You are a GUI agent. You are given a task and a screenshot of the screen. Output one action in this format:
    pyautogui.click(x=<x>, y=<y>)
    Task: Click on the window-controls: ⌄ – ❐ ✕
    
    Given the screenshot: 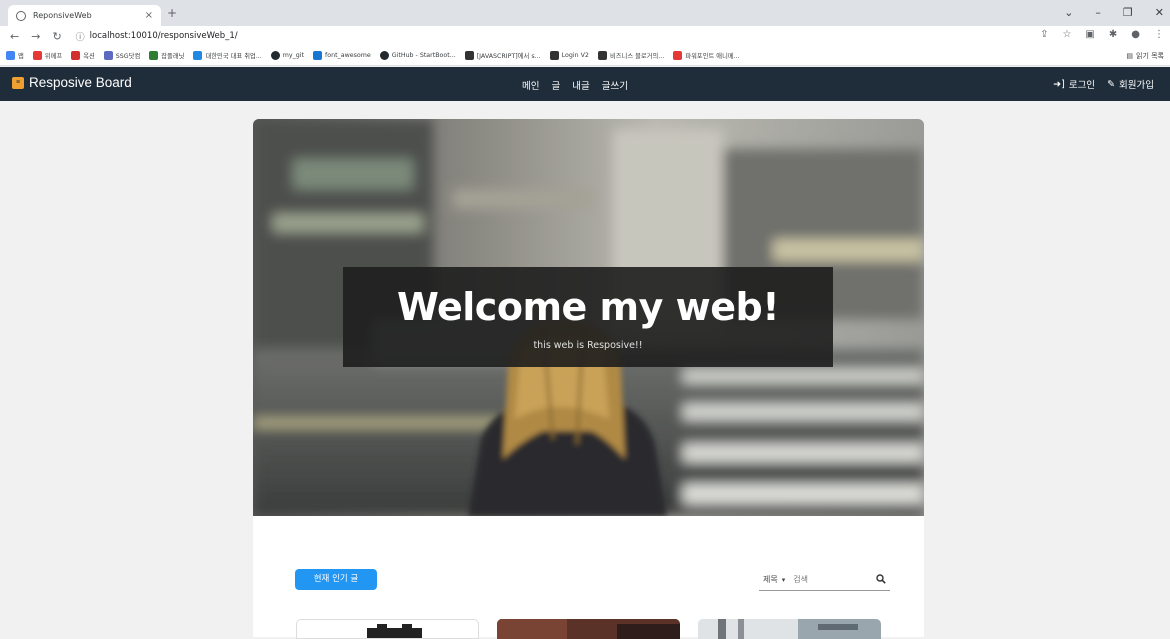 What is the action you would take?
    pyautogui.click(x=1114, y=12)
    